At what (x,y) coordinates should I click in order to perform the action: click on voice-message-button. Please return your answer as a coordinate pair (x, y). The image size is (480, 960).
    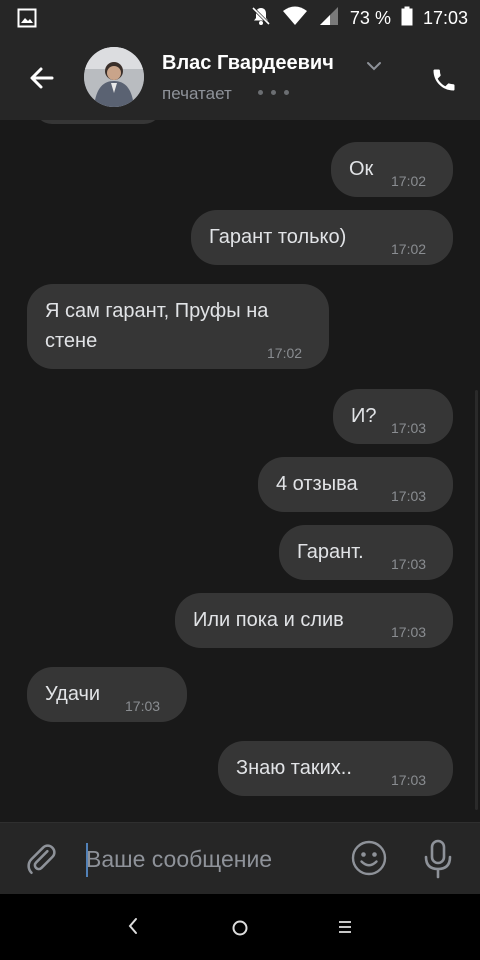
    Looking at the image, I should click on (438, 861).